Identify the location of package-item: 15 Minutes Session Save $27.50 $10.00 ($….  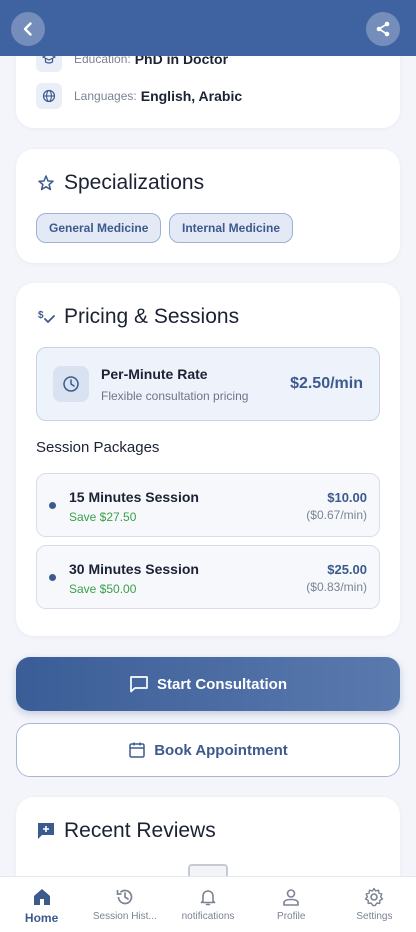
(208, 505).